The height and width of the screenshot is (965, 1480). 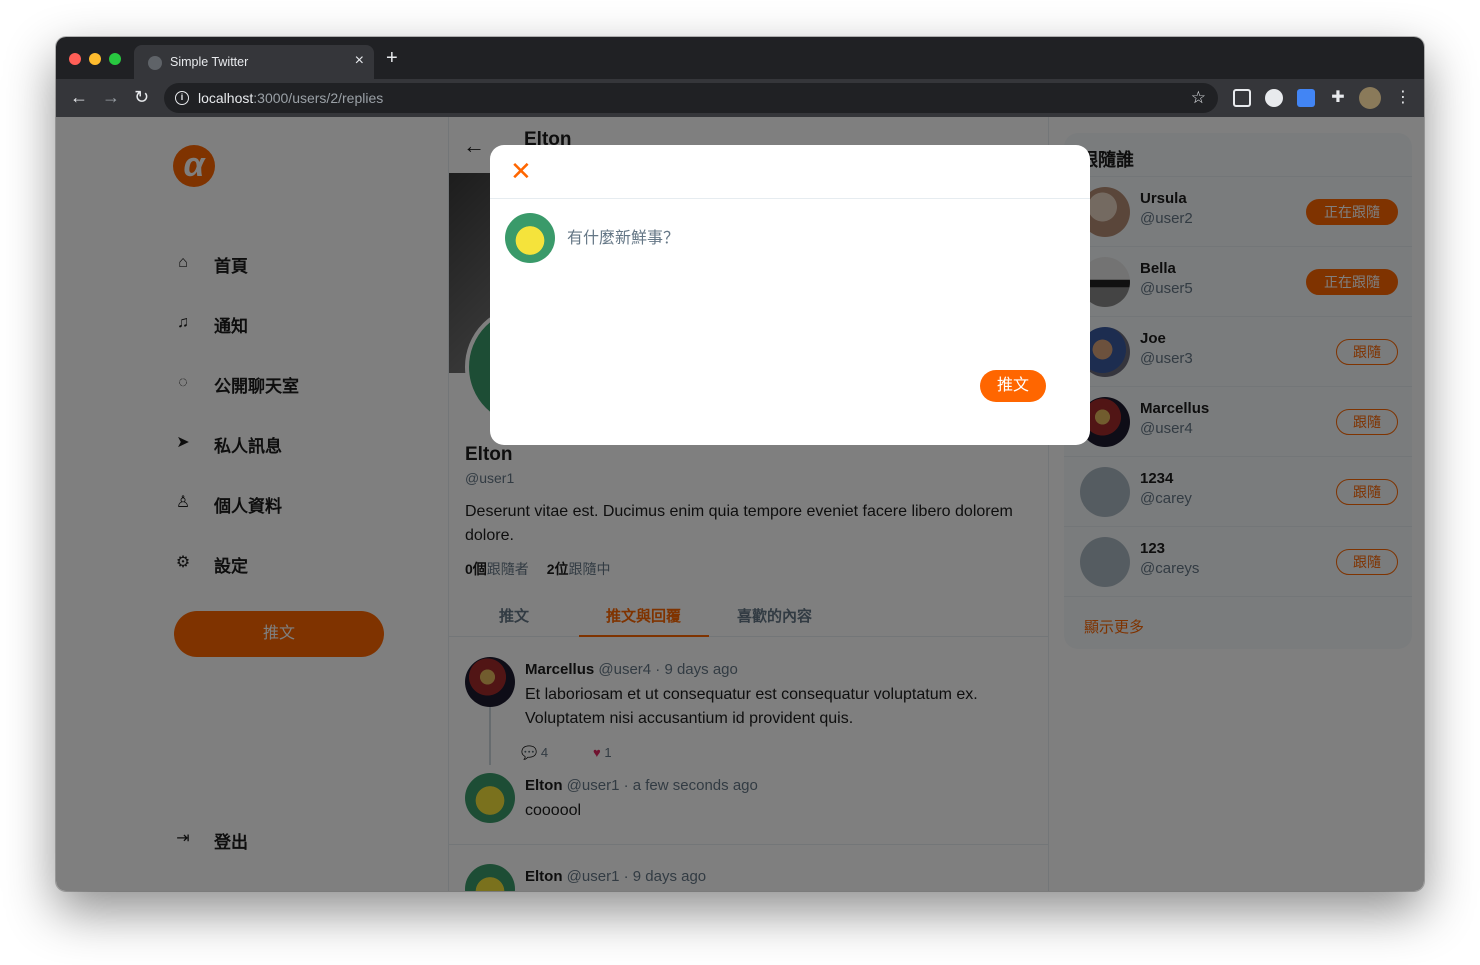 What do you see at coordinates (155, 63) in the screenshot?
I see `globe-icon` at bounding box center [155, 63].